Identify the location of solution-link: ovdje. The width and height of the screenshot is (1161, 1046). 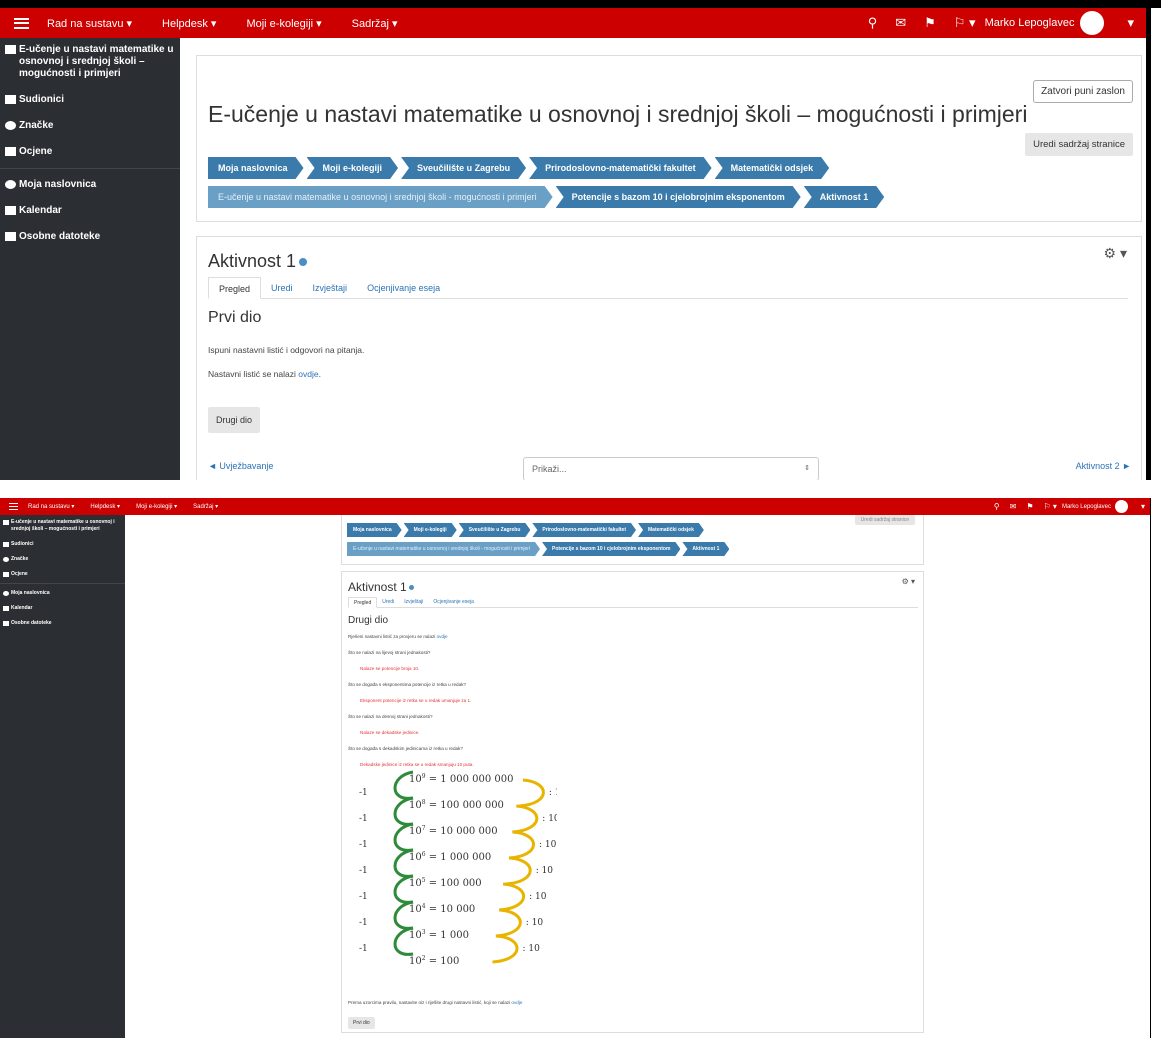
(442, 636).